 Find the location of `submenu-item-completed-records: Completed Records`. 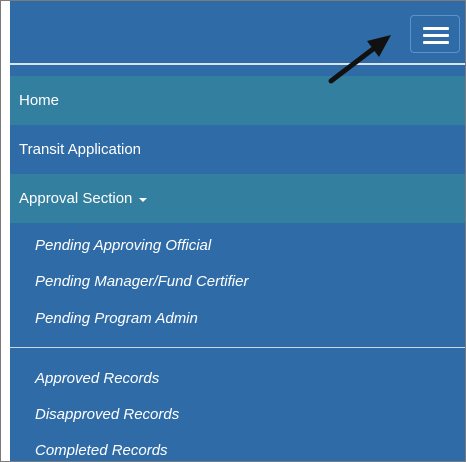

submenu-item-completed-records: Completed Records is located at coordinates (101, 449).